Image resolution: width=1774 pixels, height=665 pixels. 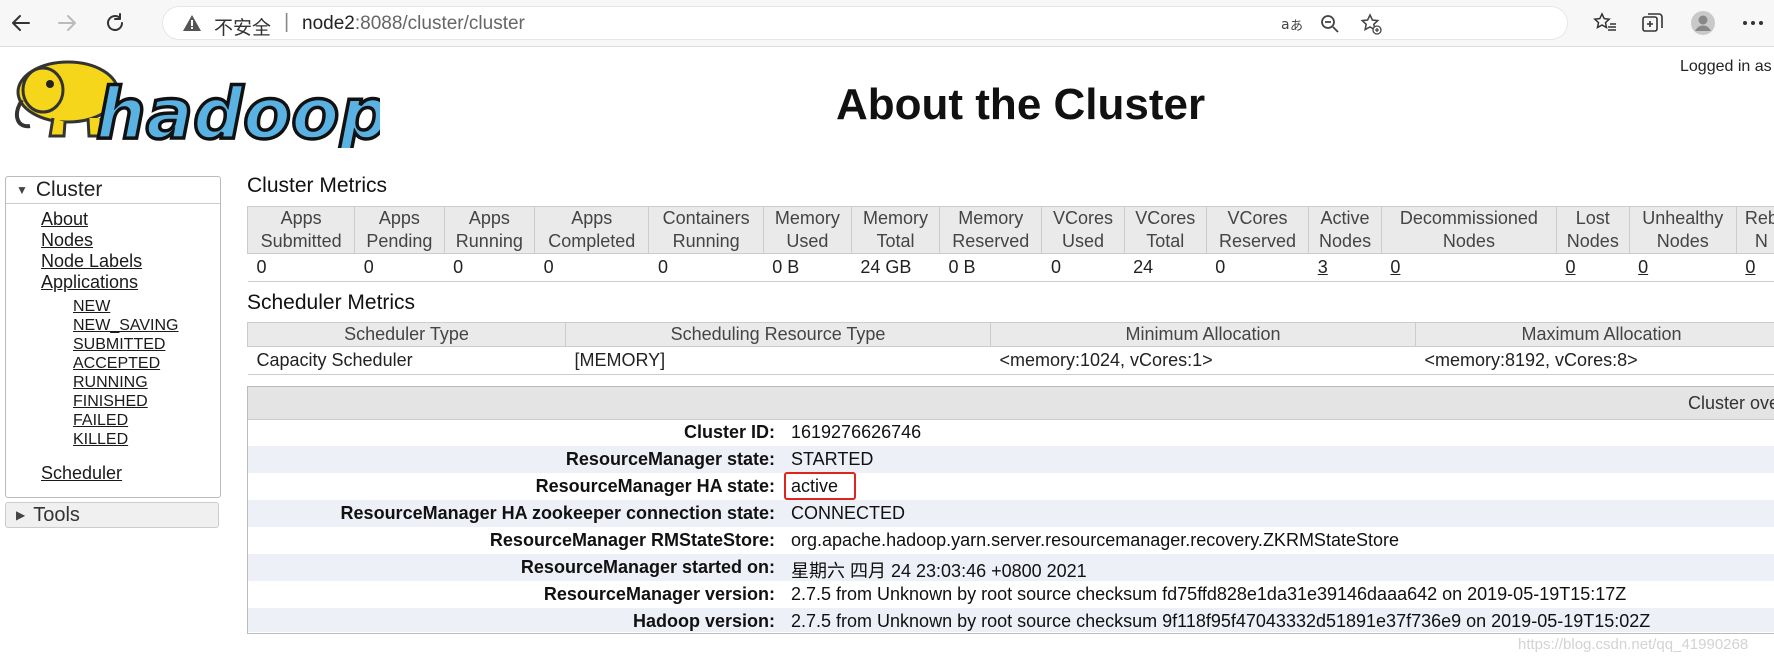 What do you see at coordinates (729, 432) in the screenshot?
I see `overview-label: Cluster ID:` at bounding box center [729, 432].